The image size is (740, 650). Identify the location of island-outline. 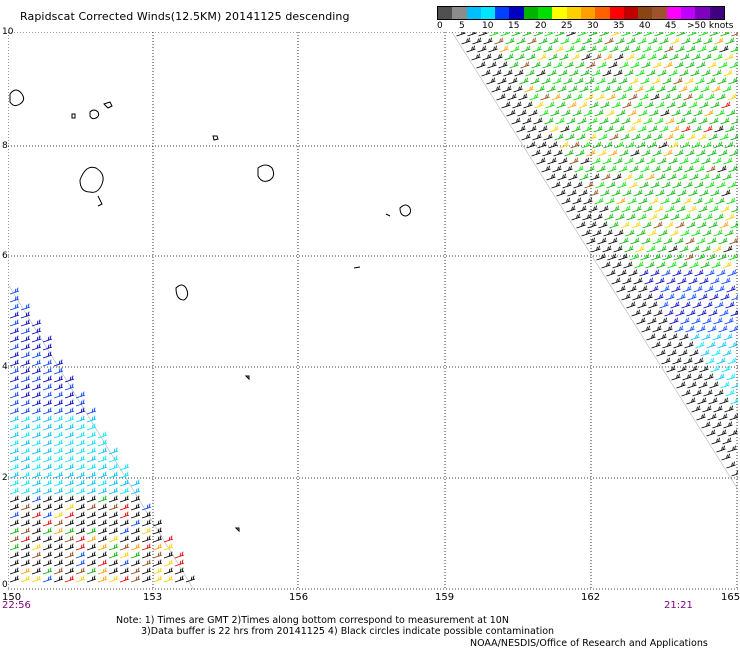
(215, 138).